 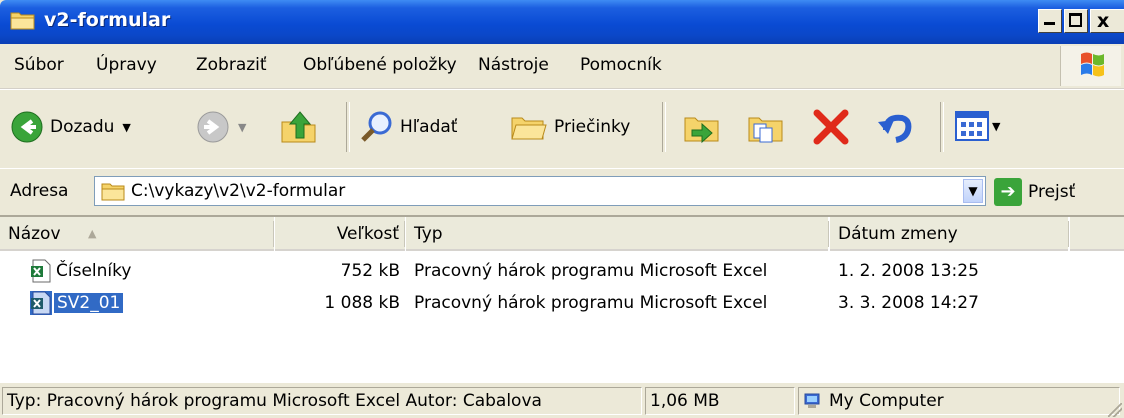 I want to click on go-button: ➔ Prejsť, so click(x=1034, y=192).